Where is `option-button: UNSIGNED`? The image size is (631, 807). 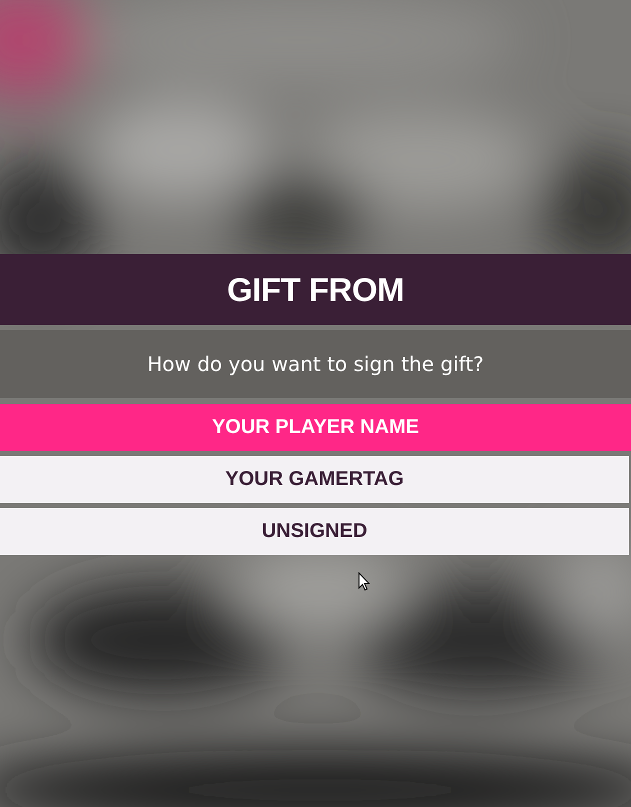
option-button: UNSIGNED is located at coordinates (314, 531).